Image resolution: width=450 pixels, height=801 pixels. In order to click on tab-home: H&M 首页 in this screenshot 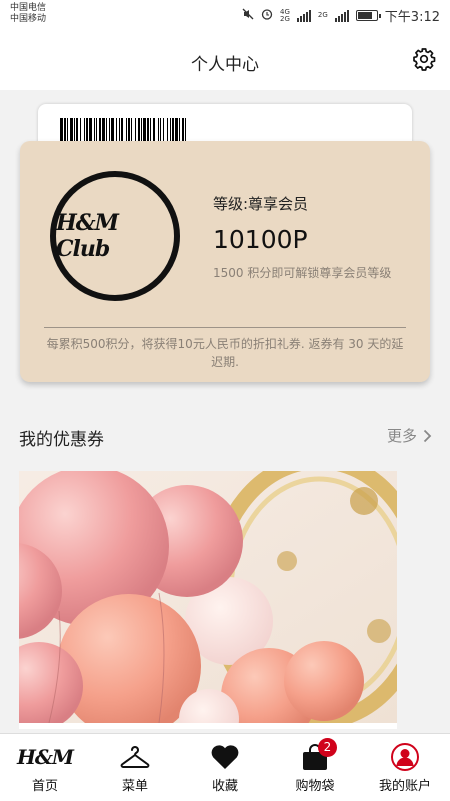, I will do `click(45, 767)`.